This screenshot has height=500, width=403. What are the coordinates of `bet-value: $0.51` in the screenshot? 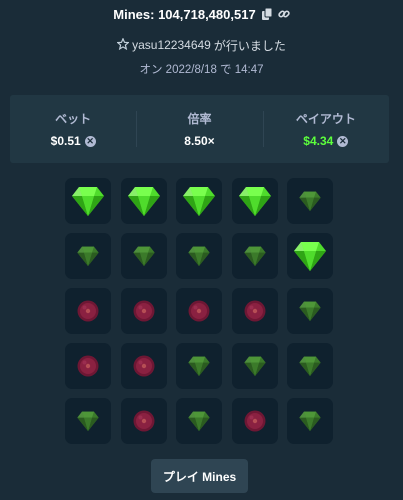 It's located at (65, 141).